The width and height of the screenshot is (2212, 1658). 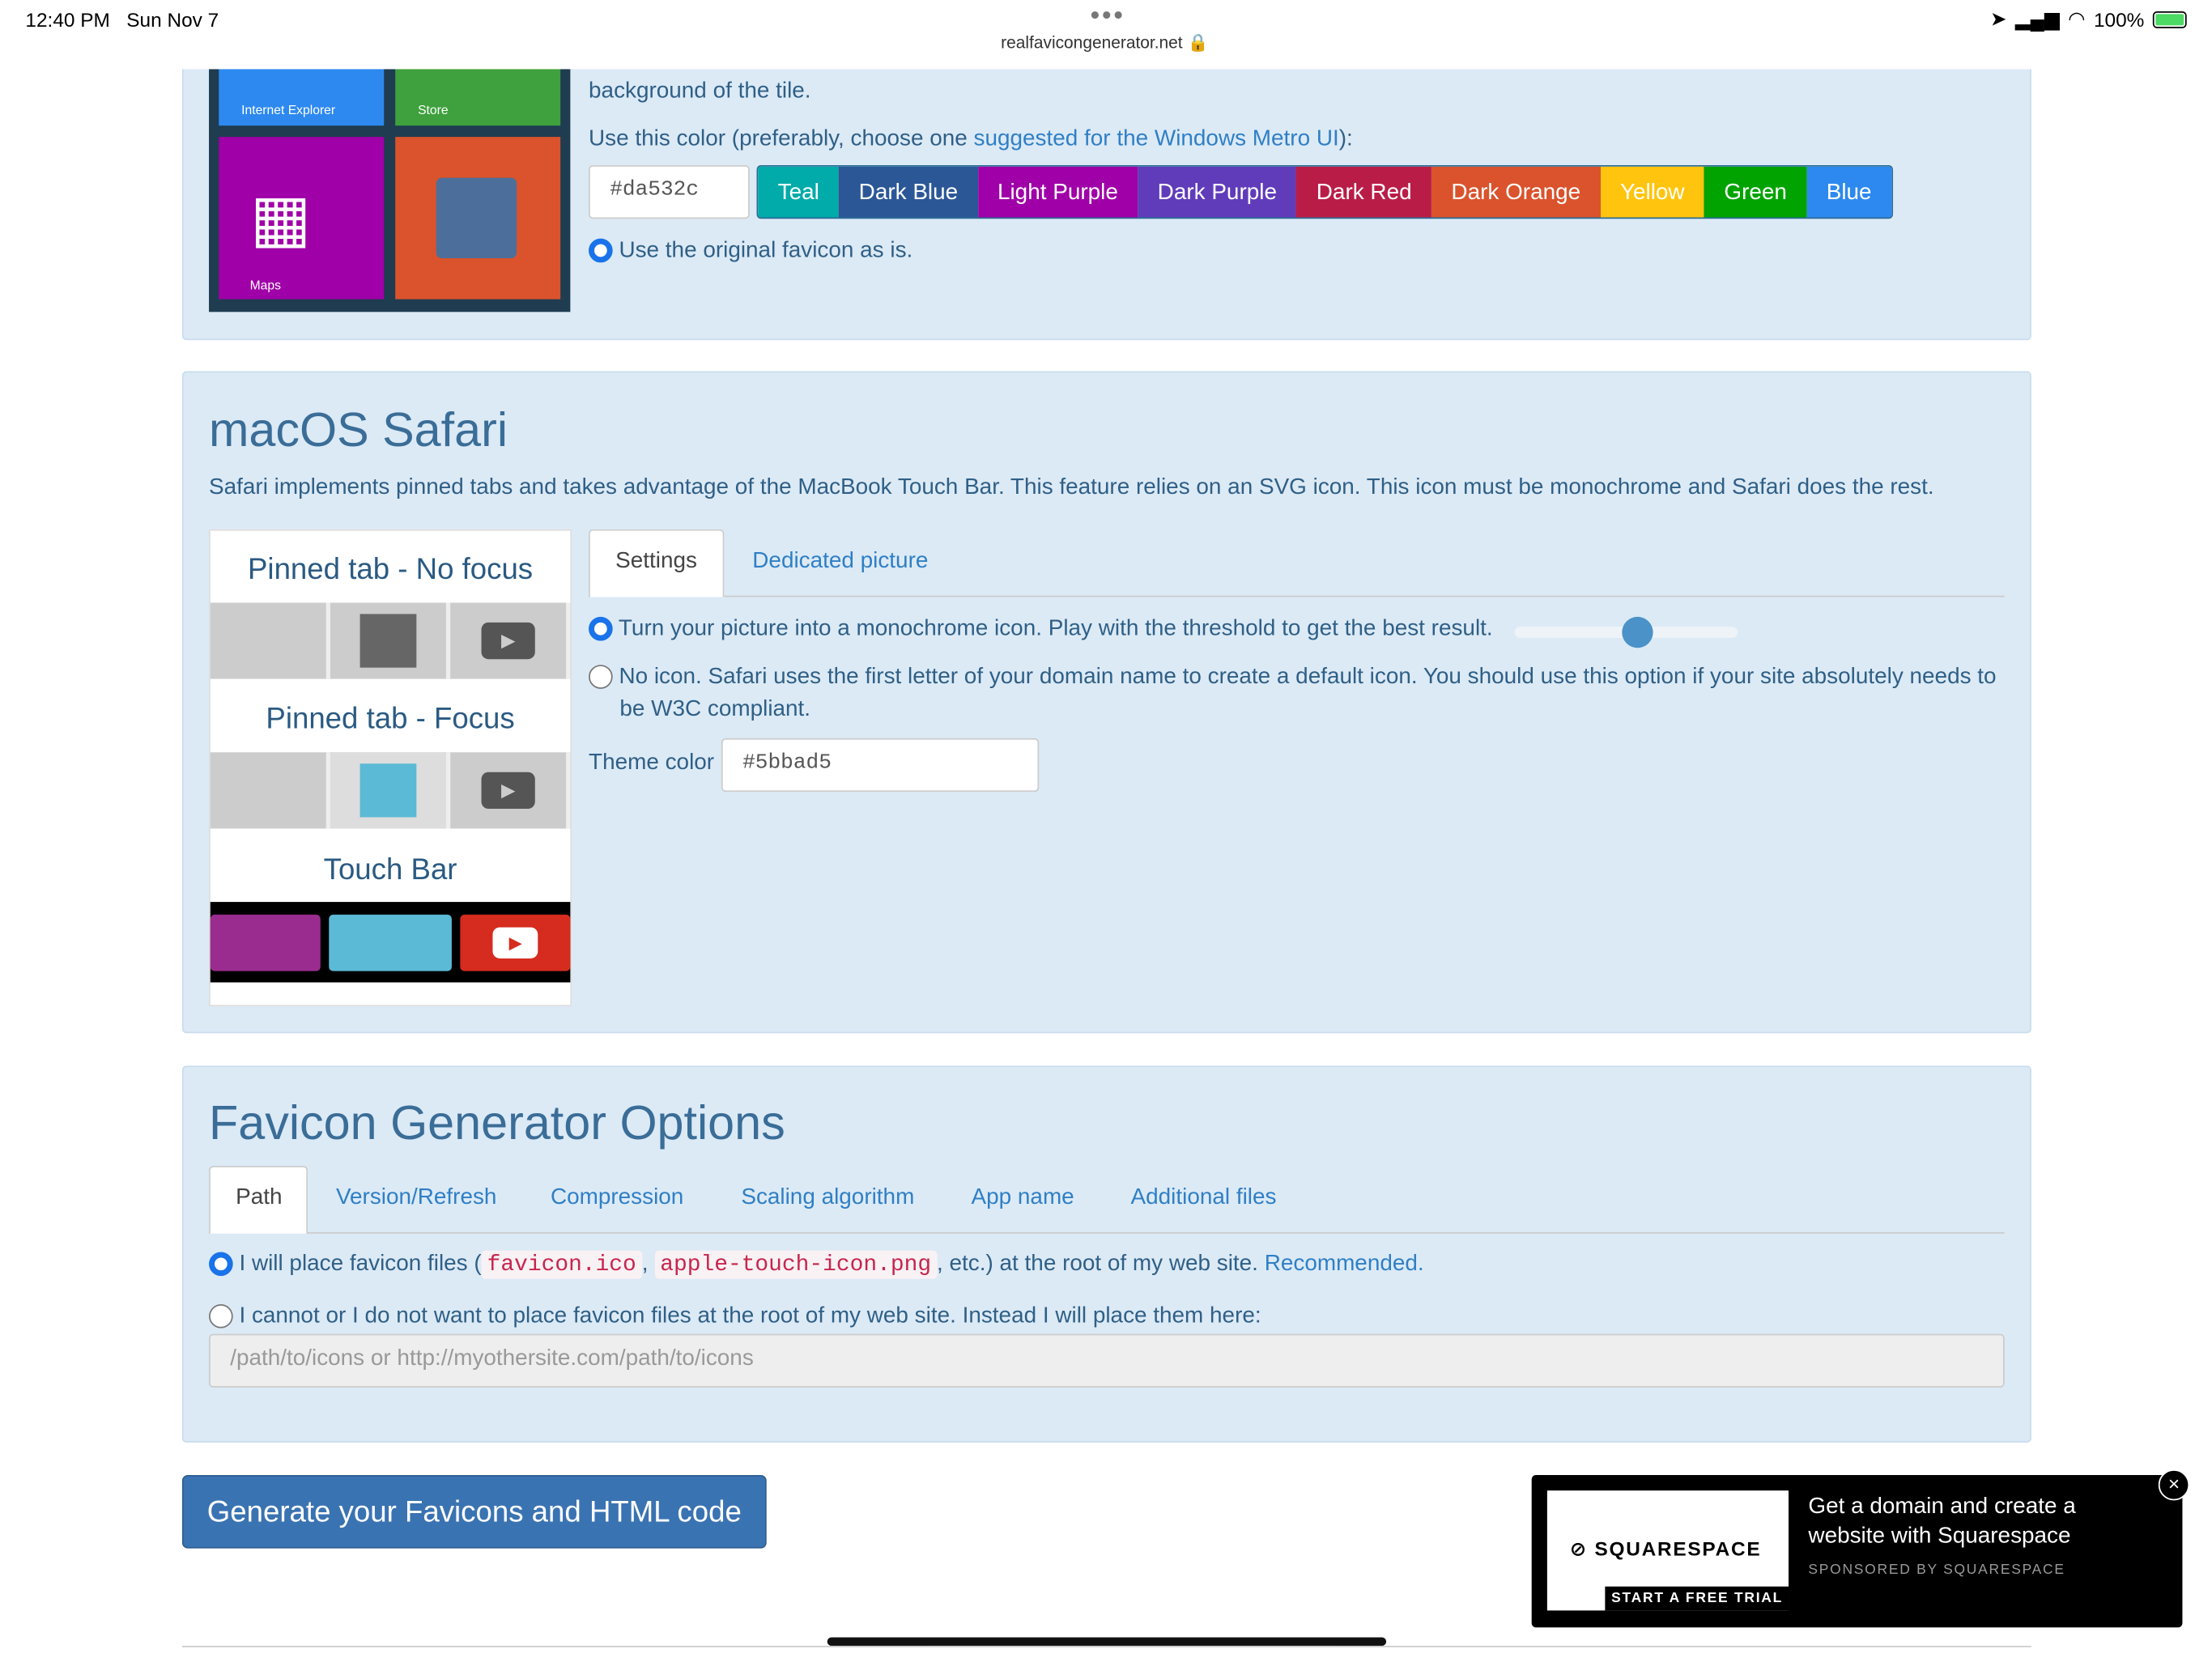 I want to click on threshold-slider, so click(x=1626, y=632).